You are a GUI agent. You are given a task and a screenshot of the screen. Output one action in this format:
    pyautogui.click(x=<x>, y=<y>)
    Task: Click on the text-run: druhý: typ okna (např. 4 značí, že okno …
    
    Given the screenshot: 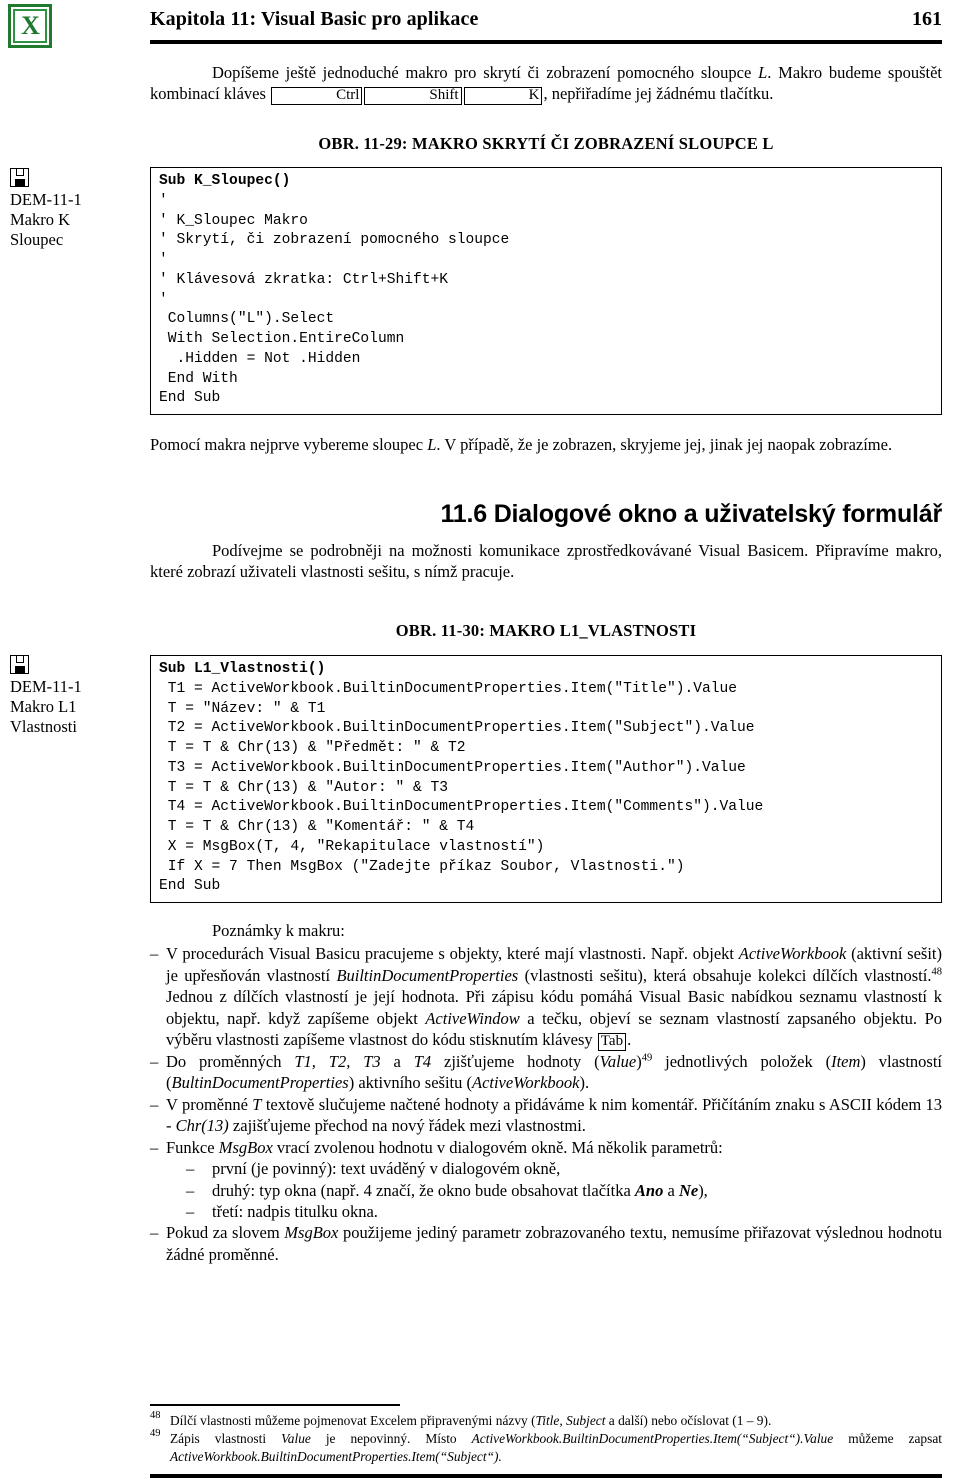 What is the action you would take?
    pyautogui.click(x=423, y=1190)
    